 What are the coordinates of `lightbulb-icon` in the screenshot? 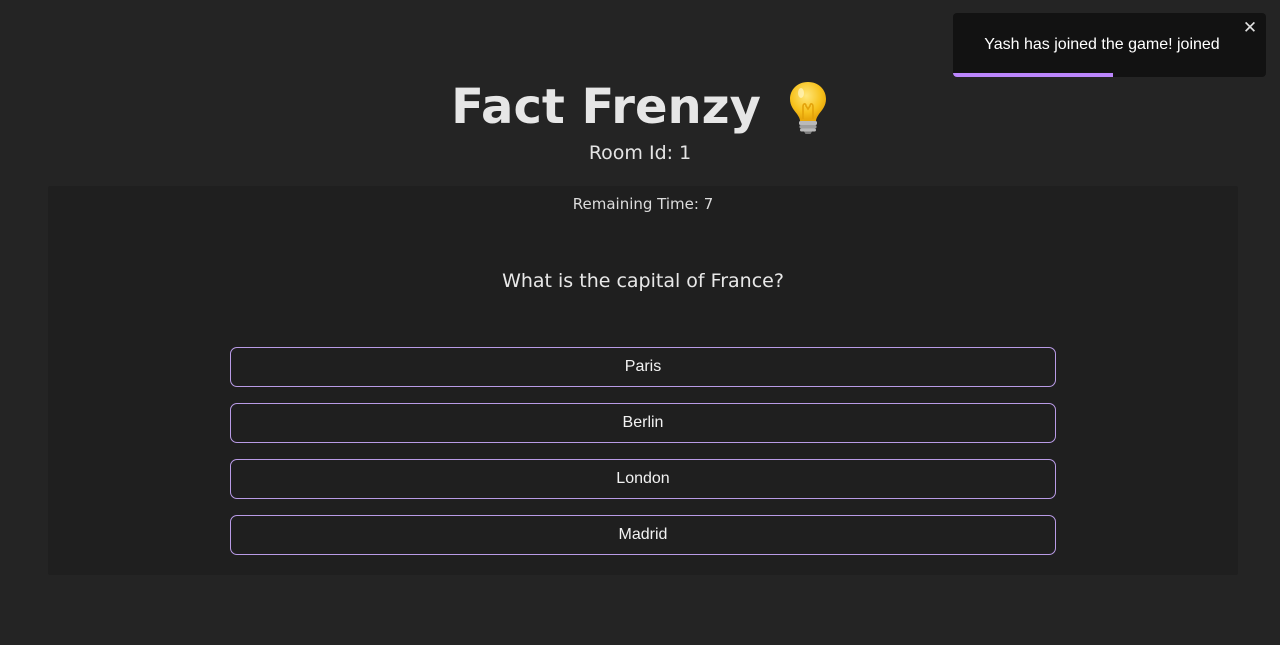 It's located at (807, 108).